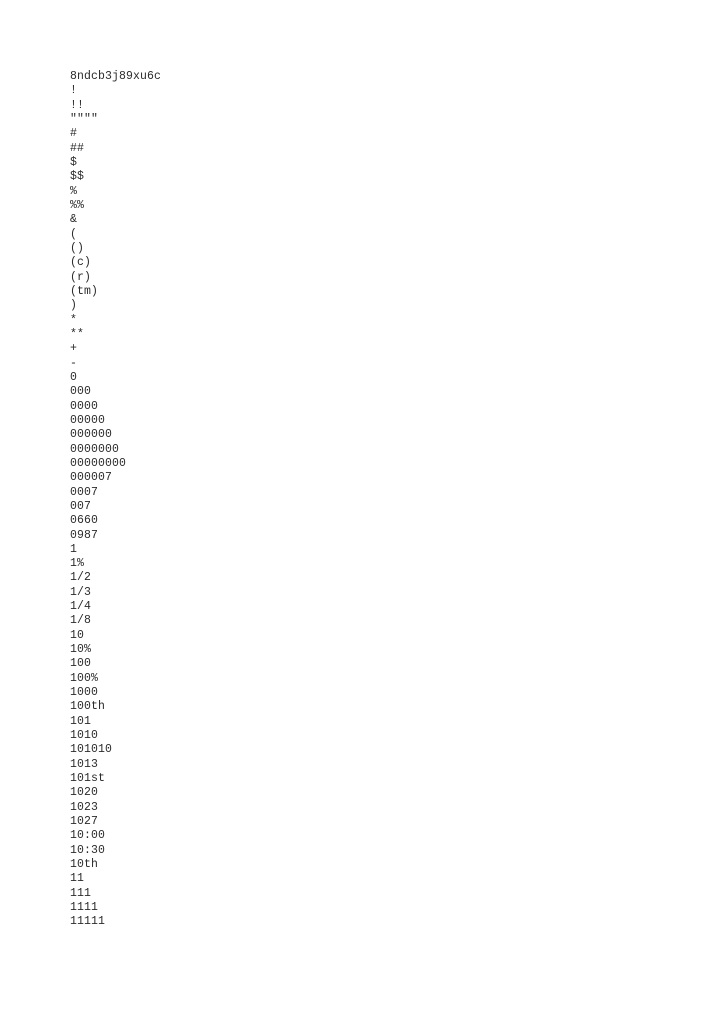  What do you see at coordinates (77, 564) in the screenshot?
I see `list-item: 1%` at bounding box center [77, 564].